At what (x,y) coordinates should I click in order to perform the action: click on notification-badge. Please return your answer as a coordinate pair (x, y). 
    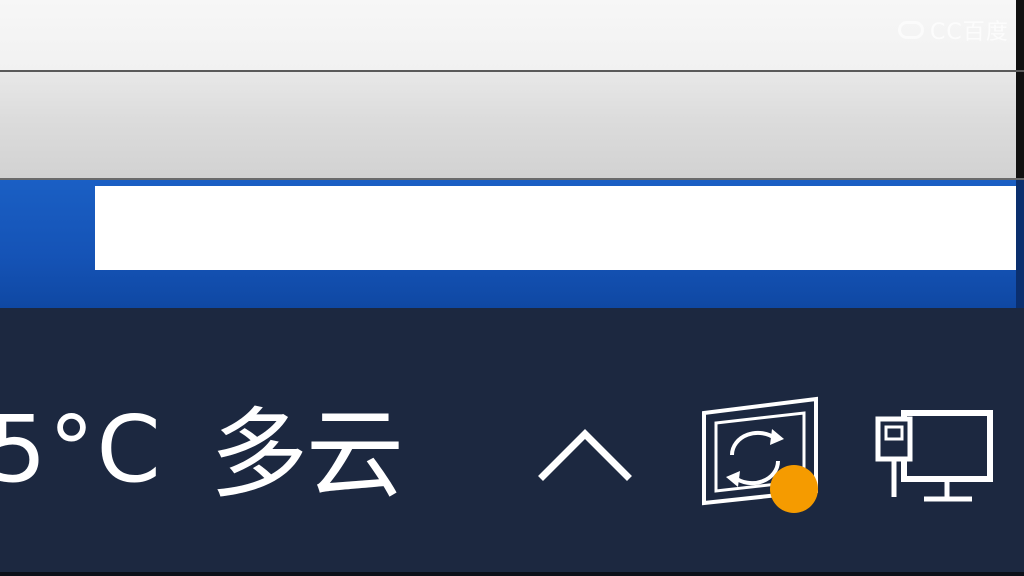
    Looking at the image, I should click on (794, 489).